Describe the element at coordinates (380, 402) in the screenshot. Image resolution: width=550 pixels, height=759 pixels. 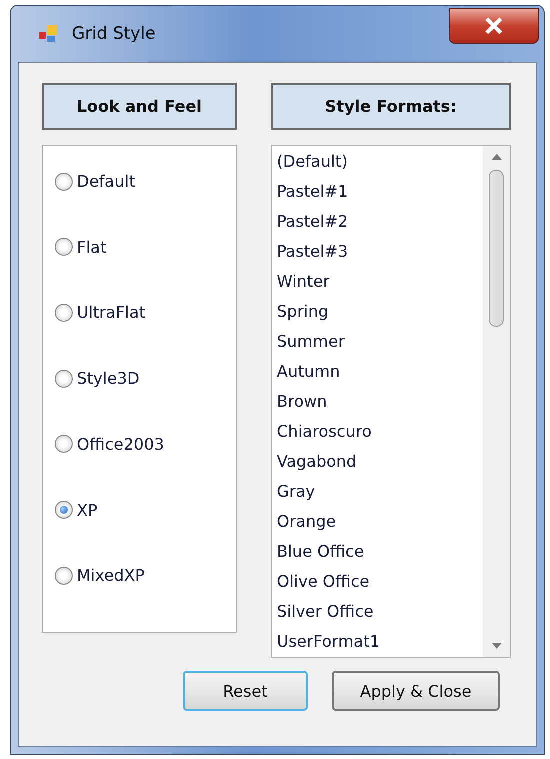
I see `list-item: Brown` at that location.